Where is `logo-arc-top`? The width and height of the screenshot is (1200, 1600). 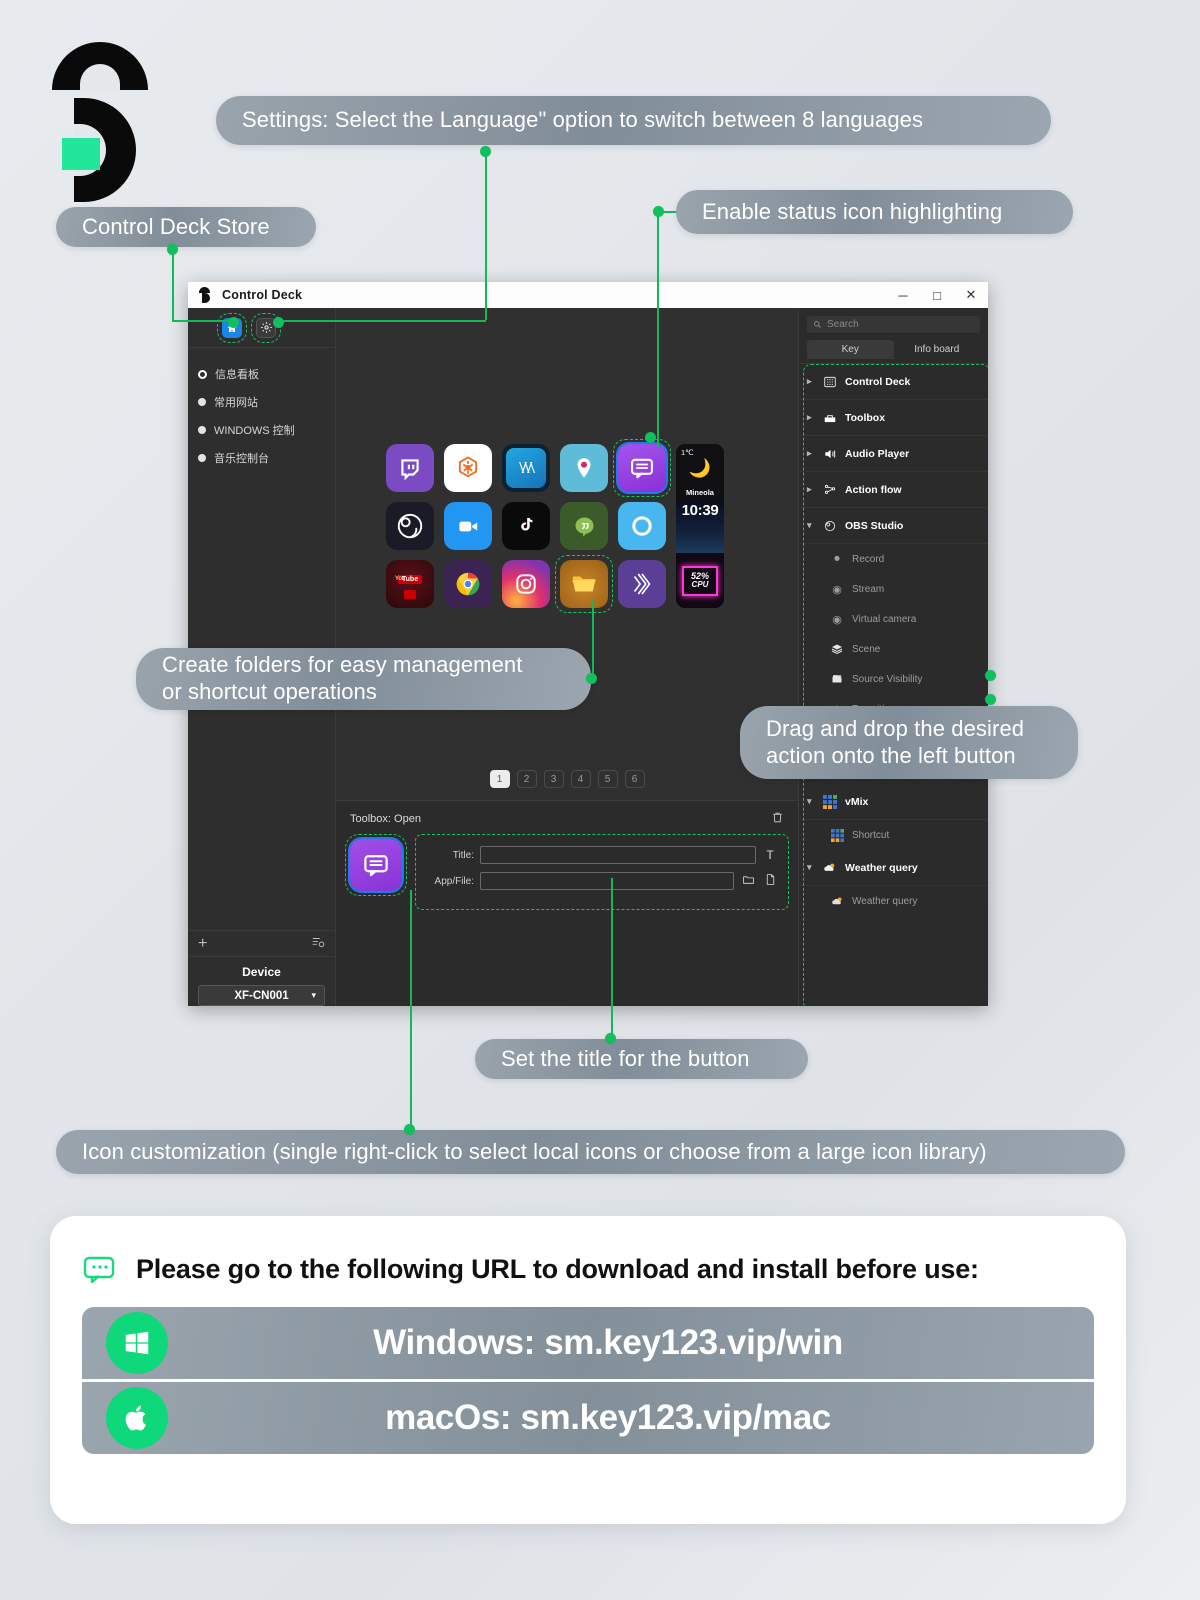
logo-arc-top is located at coordinates (100, 66).